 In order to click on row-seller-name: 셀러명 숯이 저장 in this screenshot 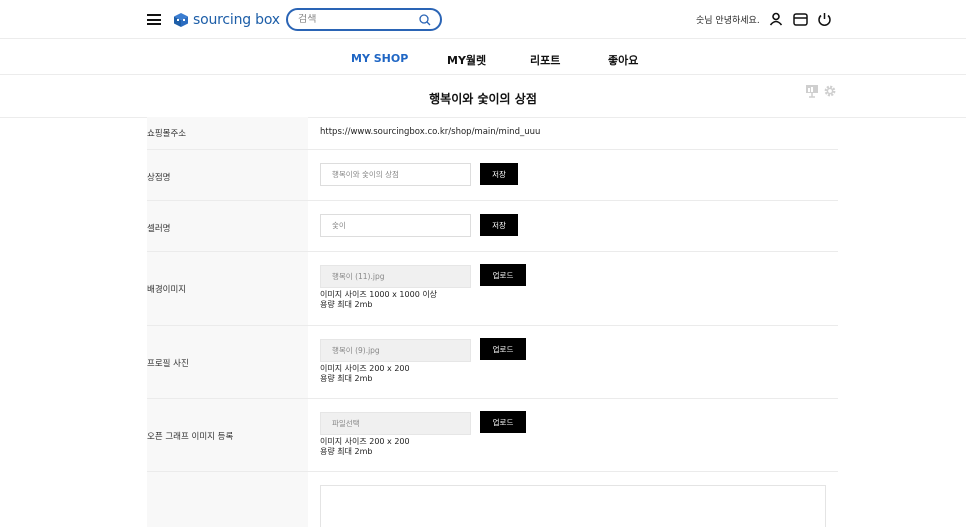, I will do `click(492, 226)`.